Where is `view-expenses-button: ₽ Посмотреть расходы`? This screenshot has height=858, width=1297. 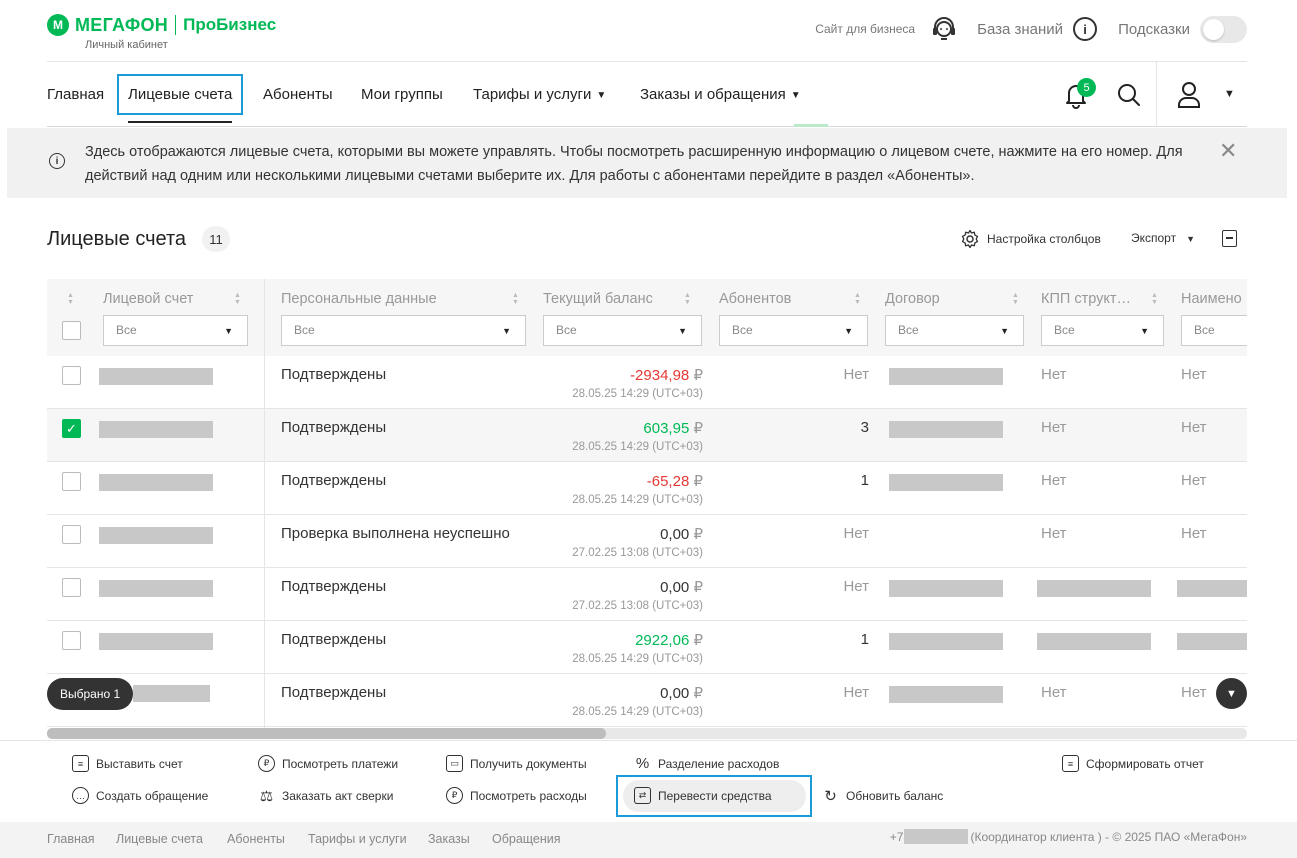
view-expenses-button: ₽ Посмотреть расходы is located at coordinates (516, 795).